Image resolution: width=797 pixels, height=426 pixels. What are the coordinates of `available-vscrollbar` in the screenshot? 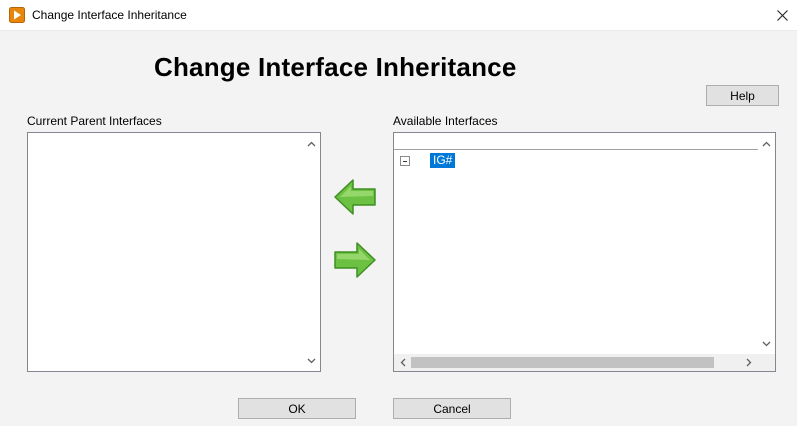 It's located at (766, 243).